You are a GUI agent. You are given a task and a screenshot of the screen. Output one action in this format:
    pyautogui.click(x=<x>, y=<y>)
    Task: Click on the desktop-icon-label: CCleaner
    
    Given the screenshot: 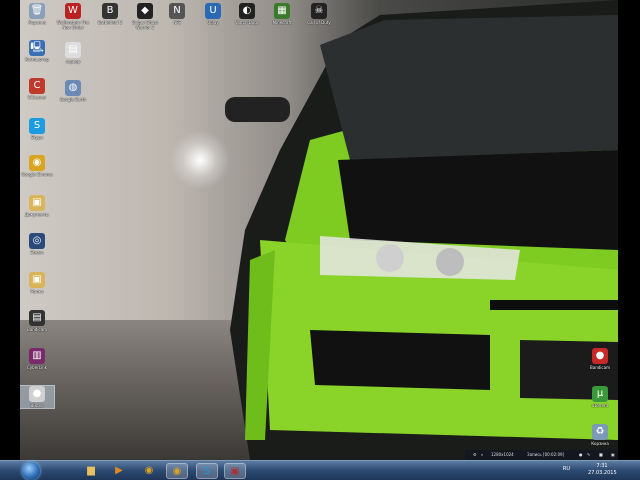 What is the action you would take?
    pyautogui.click(x=37, y=97)
    